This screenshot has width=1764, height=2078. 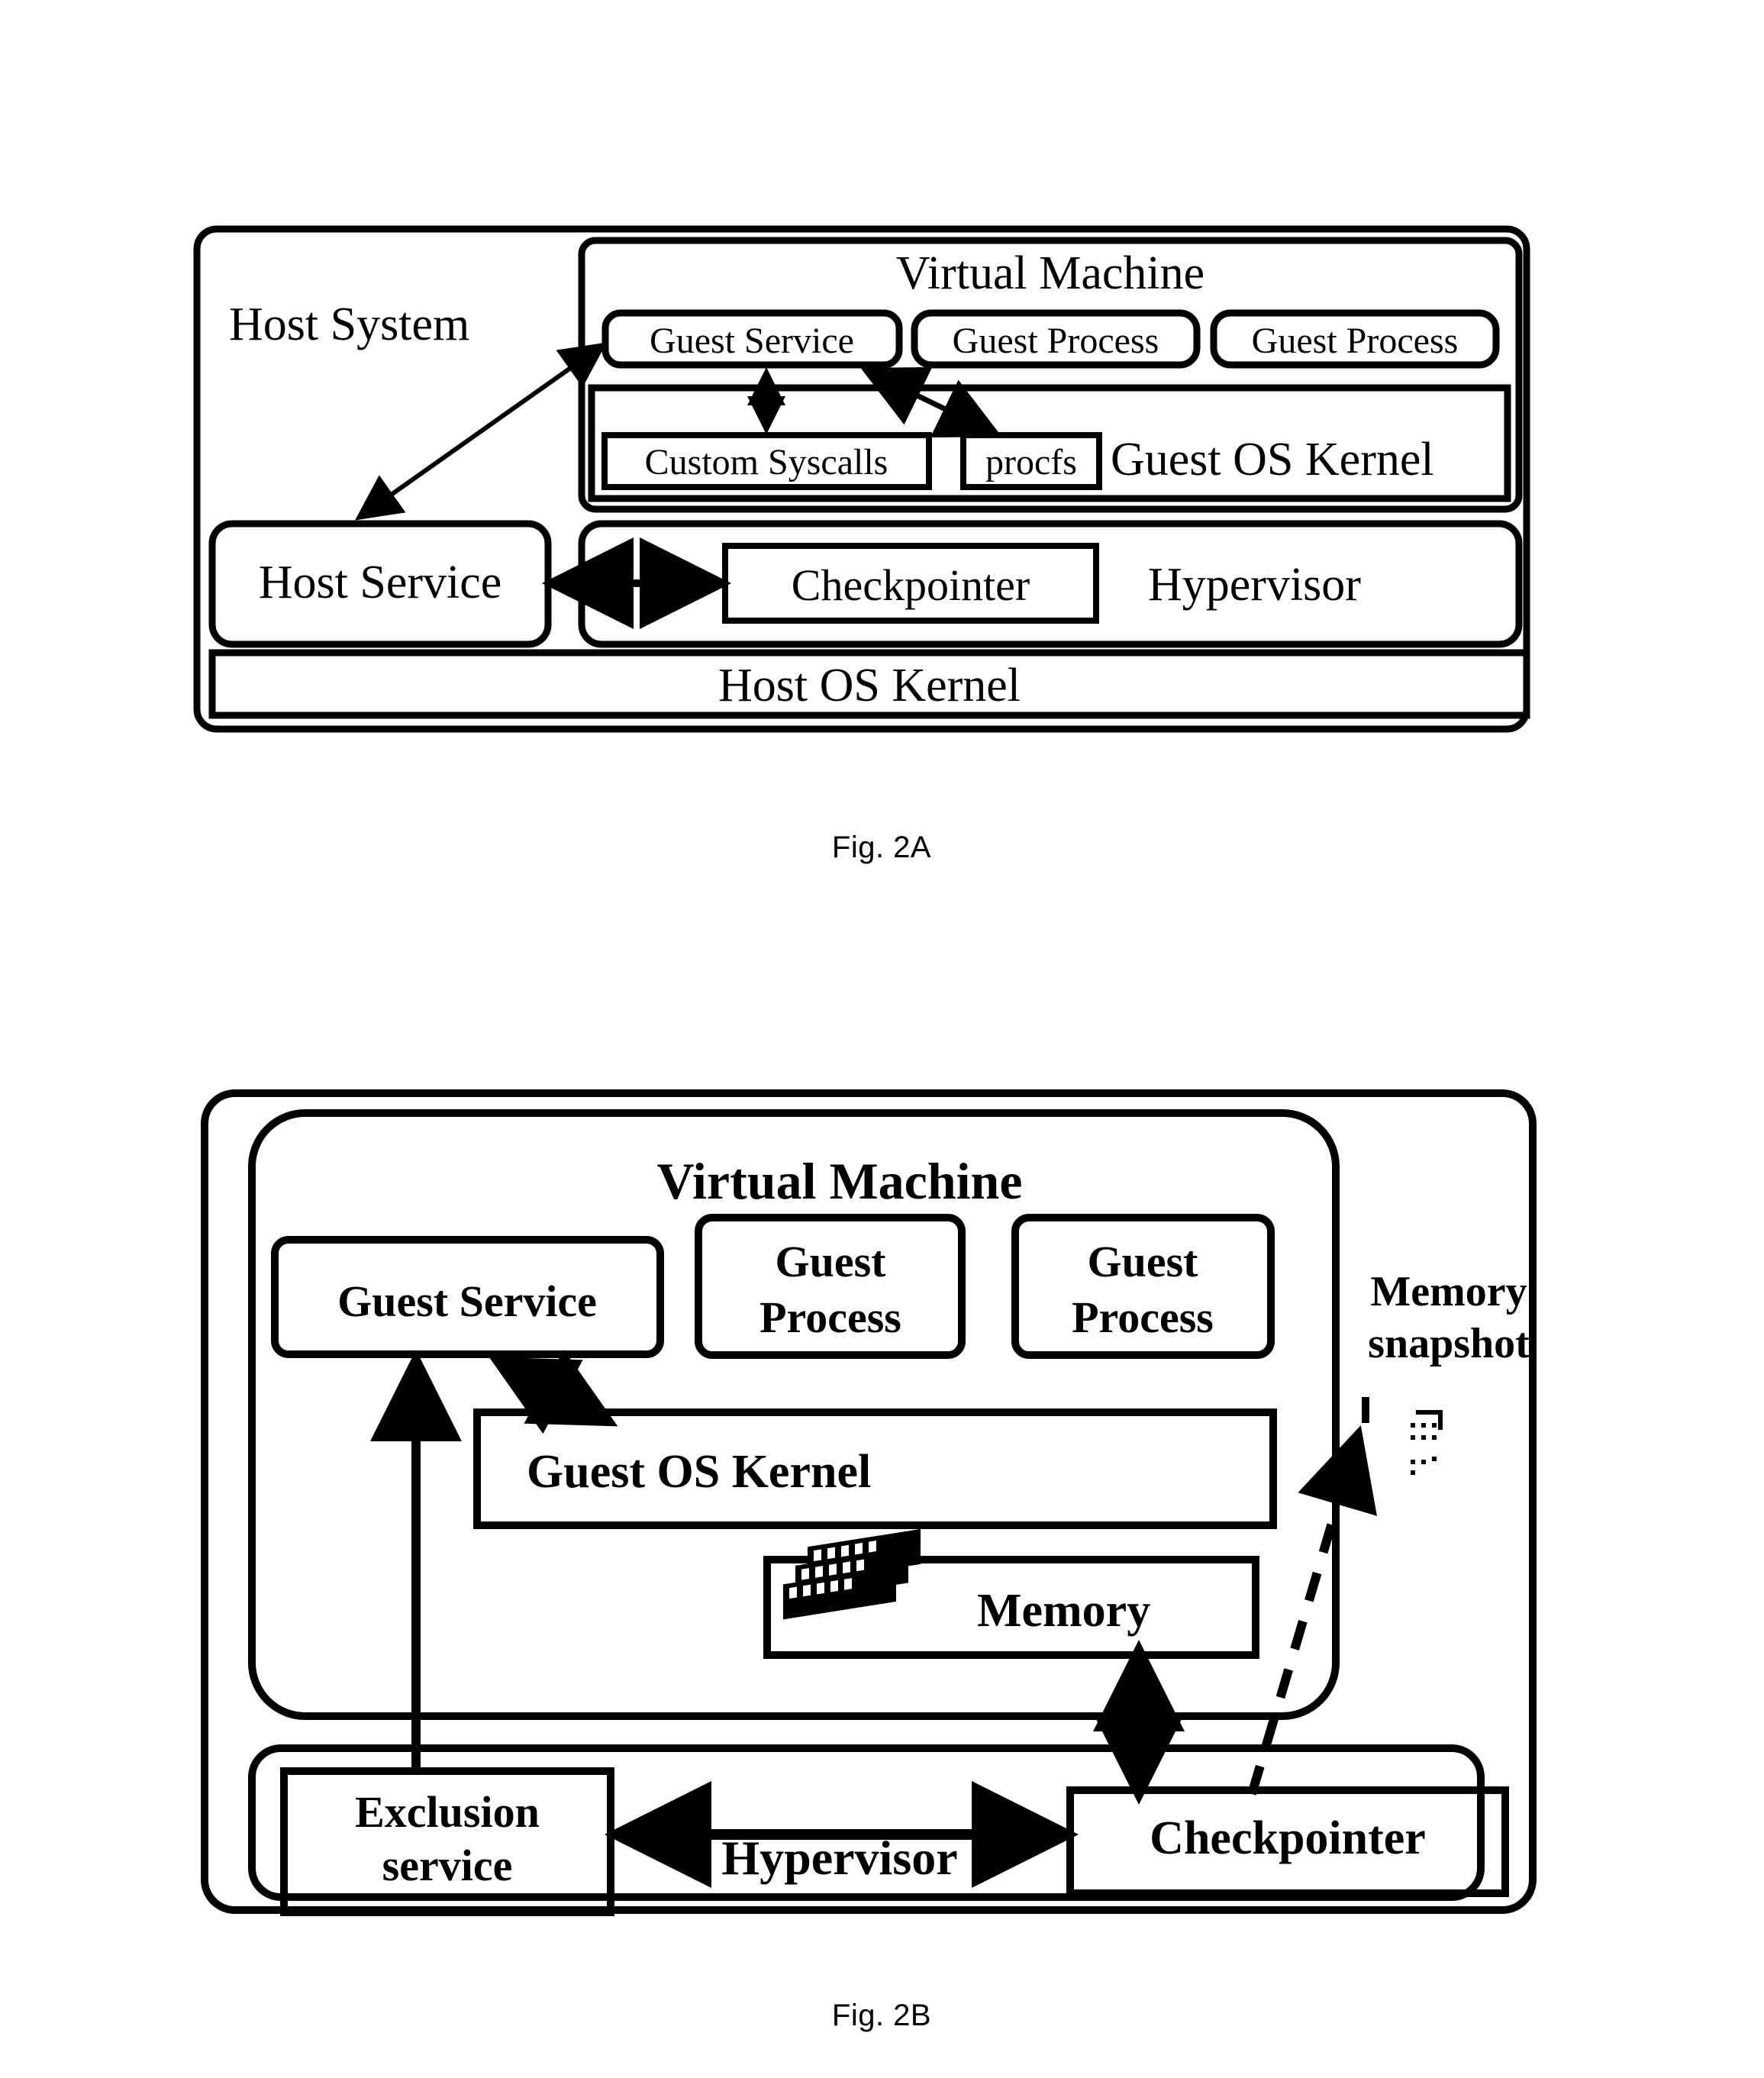 What do you see at coordinates (1056, 341) in the screenshot?
I see `guest-process-1-label: Guest Process` at bounding box center [1056, 341].